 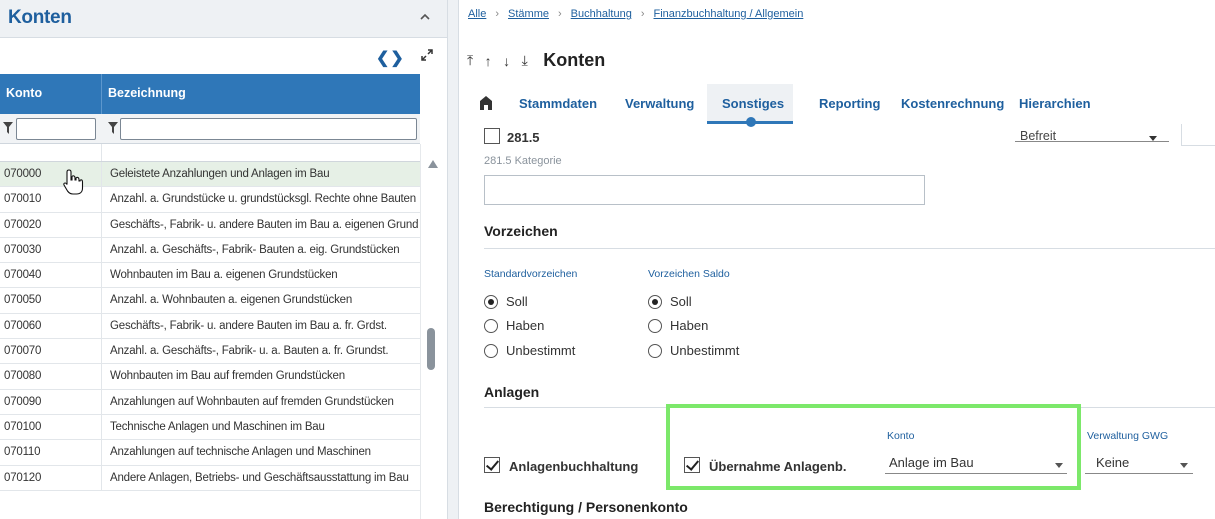 What do you see at coordinates (952, 103) in the screenshot?
I see `tab-kostenrechnung: Kostenrechnung` at bounding box center [952, 103].